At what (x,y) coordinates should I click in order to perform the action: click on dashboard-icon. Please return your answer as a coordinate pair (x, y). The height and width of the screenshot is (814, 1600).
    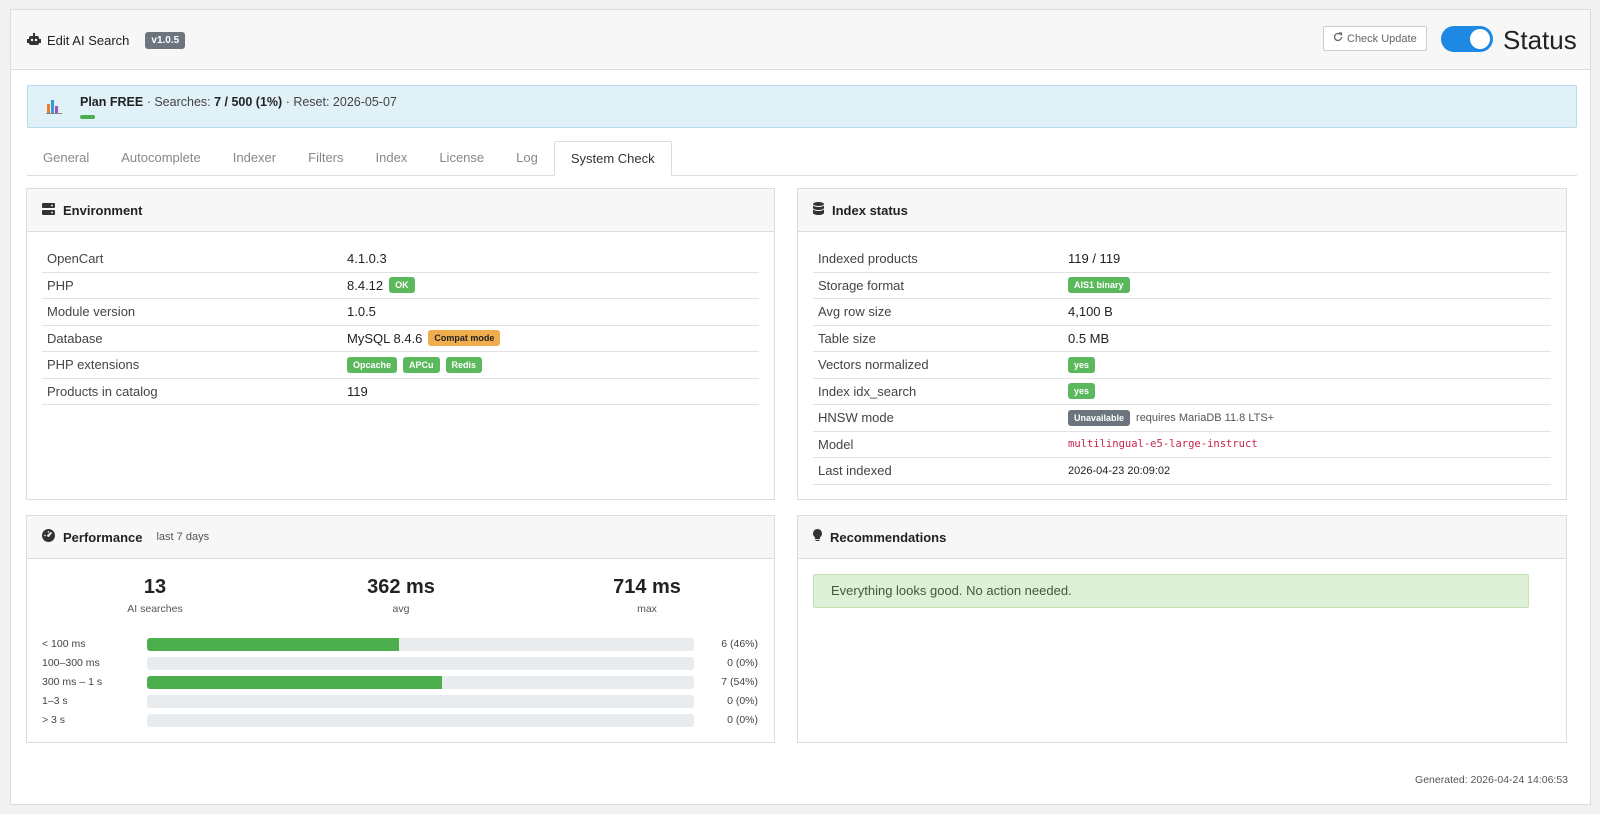
    Looking at the image, I should click on (48, 537).